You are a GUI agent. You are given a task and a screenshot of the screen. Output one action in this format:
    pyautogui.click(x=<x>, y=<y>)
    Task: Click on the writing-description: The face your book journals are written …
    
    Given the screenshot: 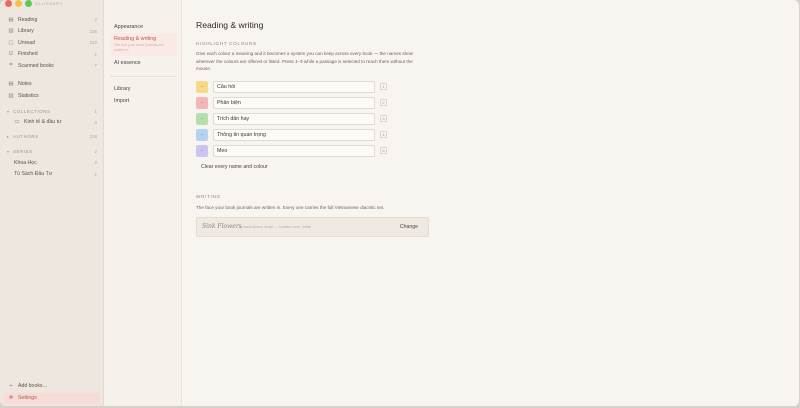 What is the action you would take?
    pyautogui.click(x=290, y=207)
    